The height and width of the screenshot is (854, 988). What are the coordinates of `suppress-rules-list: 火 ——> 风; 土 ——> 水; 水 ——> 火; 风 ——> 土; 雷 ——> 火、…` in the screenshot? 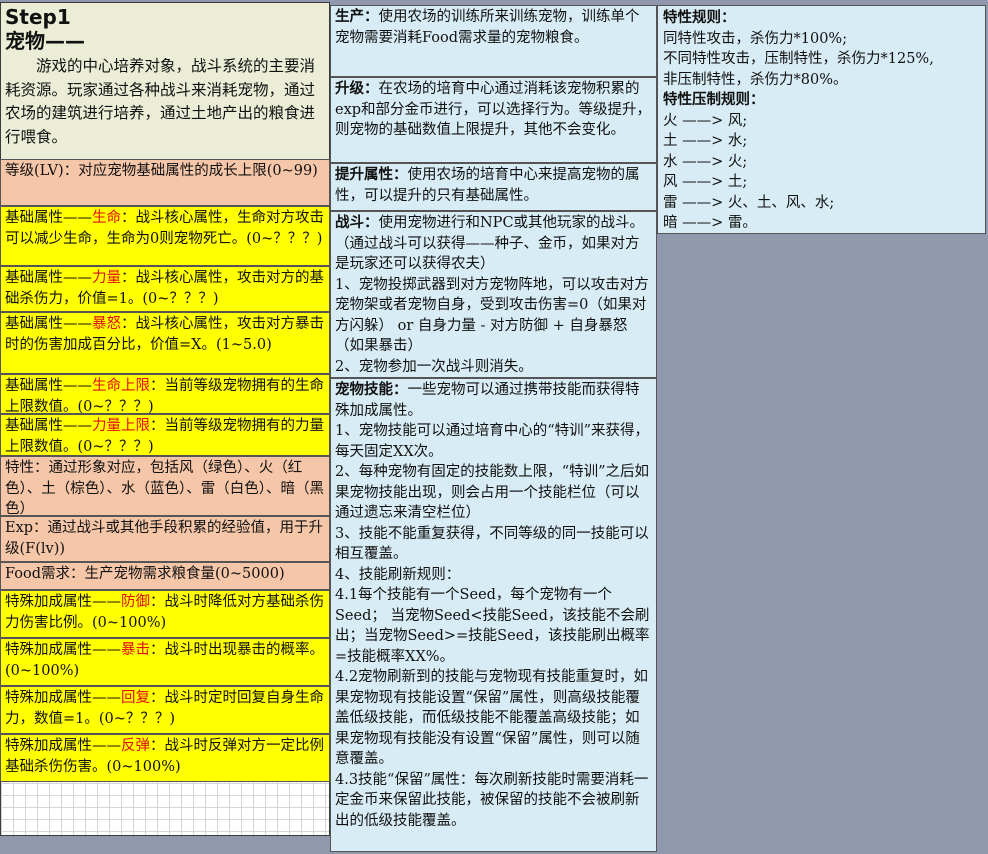 It's located at (821, 172).